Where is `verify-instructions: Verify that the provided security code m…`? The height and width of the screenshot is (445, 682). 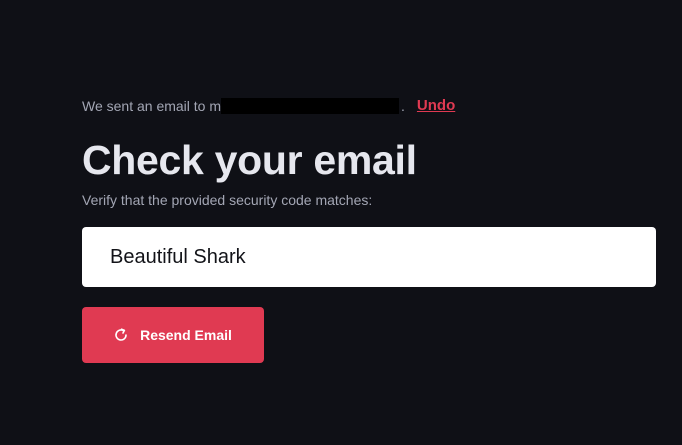
verify-instructions: Verify that the provided security code m… is located at coordinates (227, 200).